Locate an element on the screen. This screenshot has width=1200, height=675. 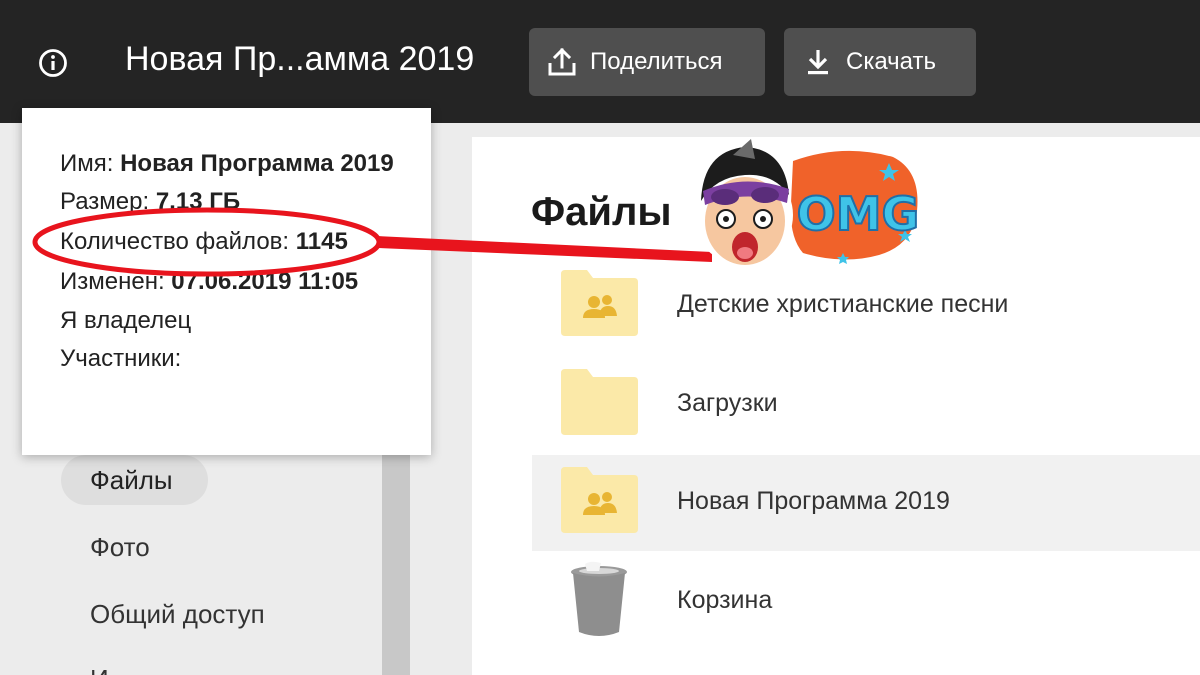
info-name-value: Новая Программа 2019 is located at coordinates (257, 163).